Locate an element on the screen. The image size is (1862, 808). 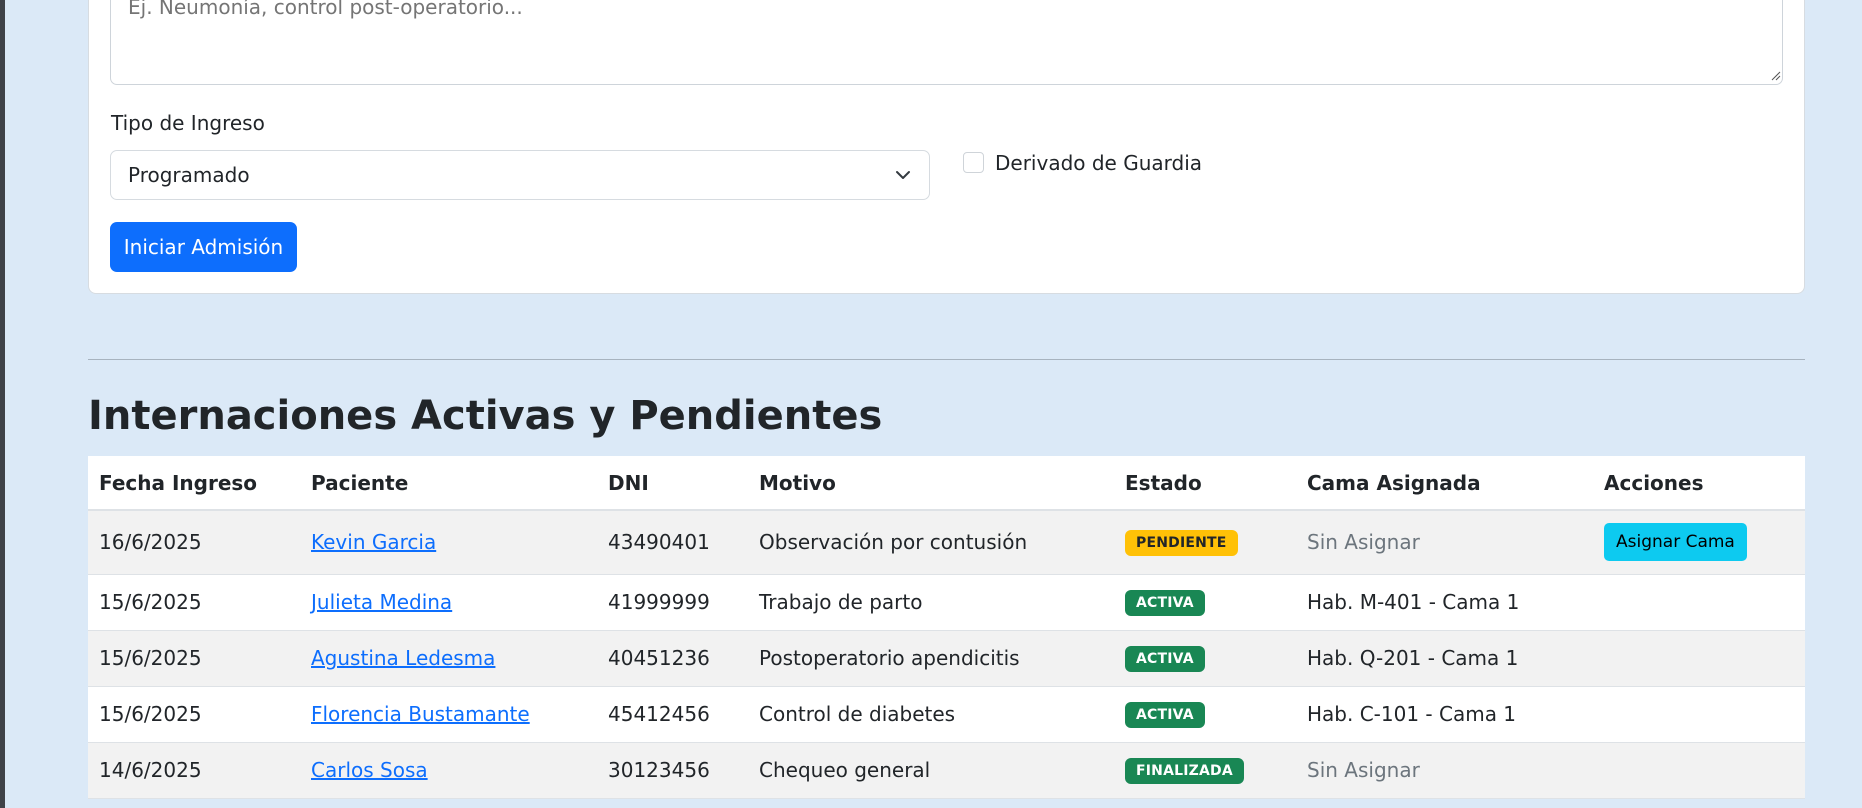
patient-link: Florencia Bustamante is located at coordinates (420, 714).